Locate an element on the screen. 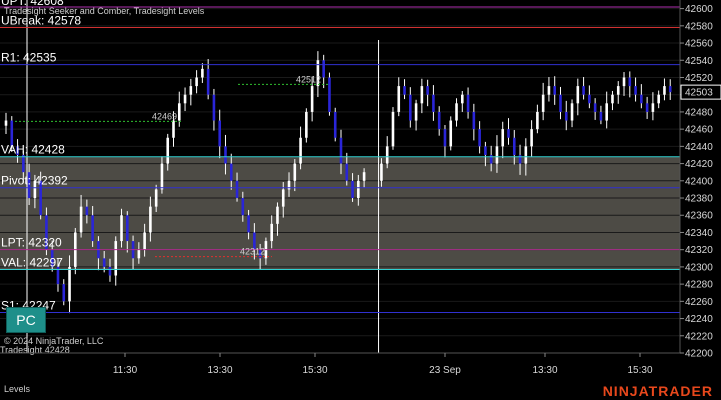 The width and height of the screenshot is (721, 400). price-tick-label: 42200 is located at coordinates (699, 354).